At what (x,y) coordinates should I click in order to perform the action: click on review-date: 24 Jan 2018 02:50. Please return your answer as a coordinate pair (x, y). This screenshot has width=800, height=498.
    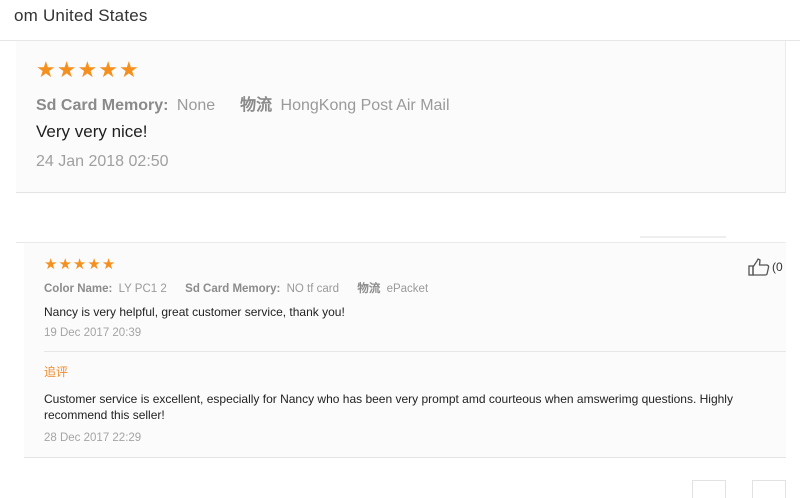
    Looking at the image, I should click on (102, 161).